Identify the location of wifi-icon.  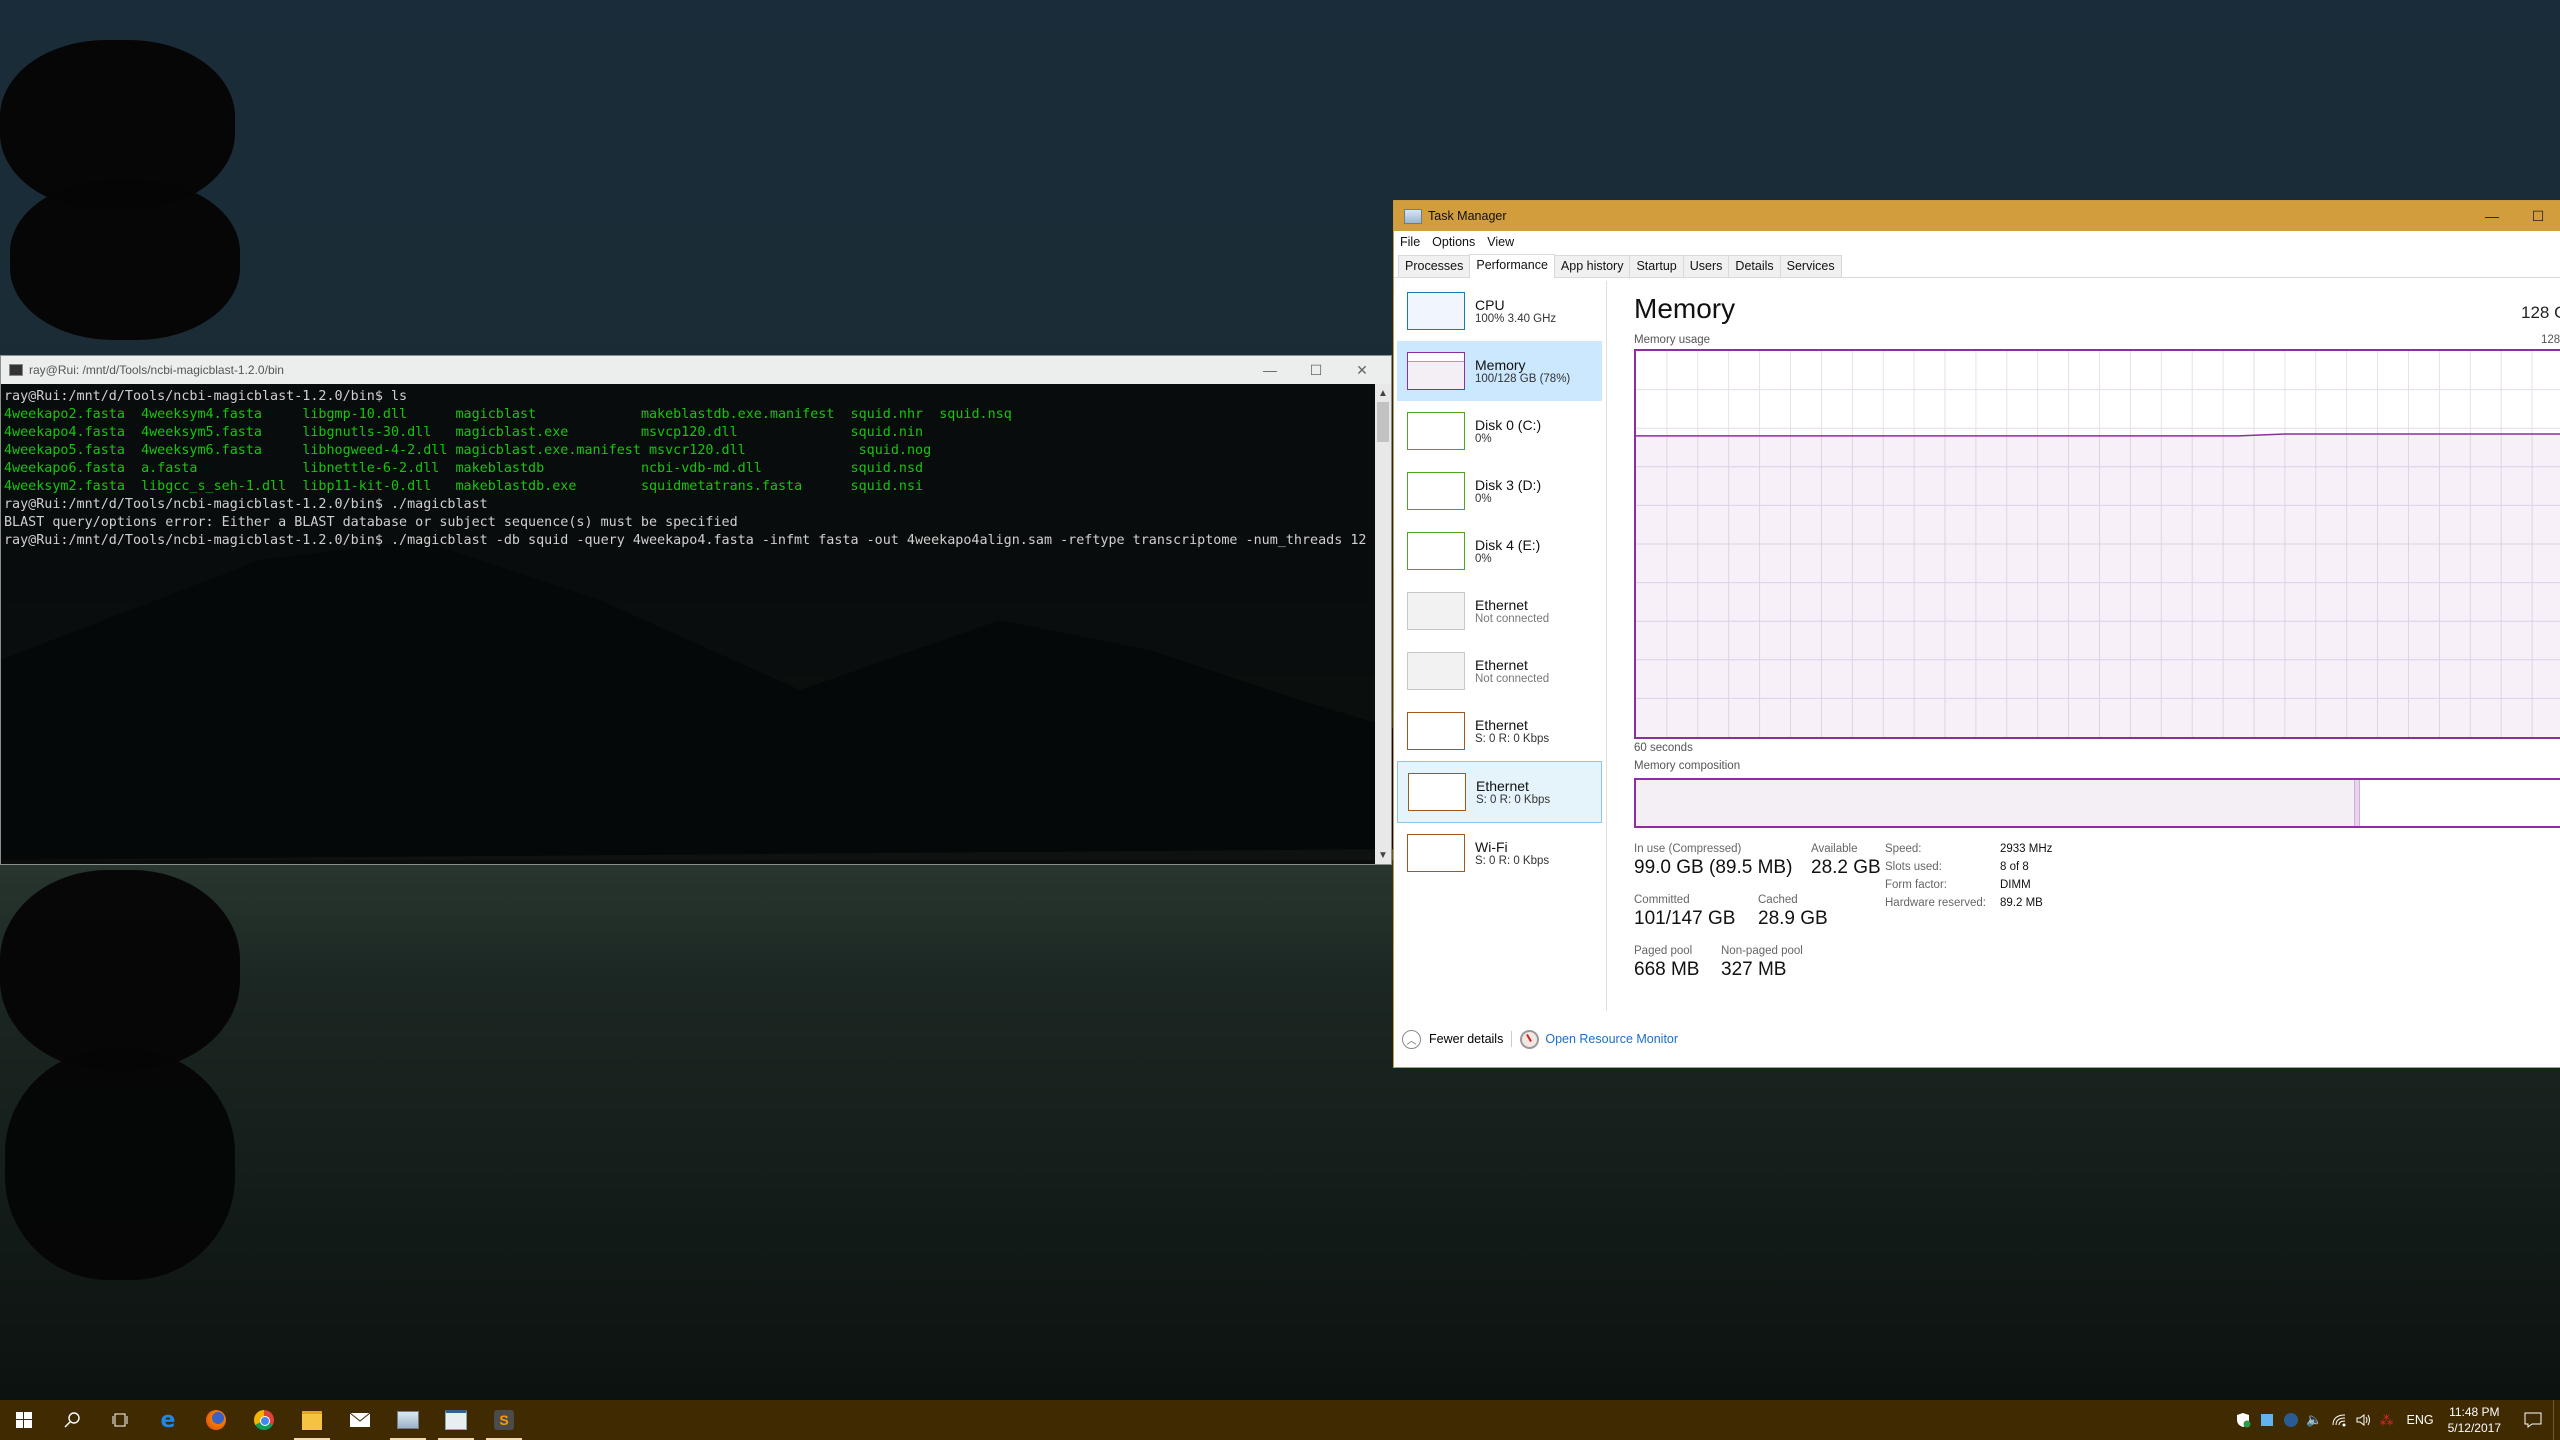
(2339, 1420).